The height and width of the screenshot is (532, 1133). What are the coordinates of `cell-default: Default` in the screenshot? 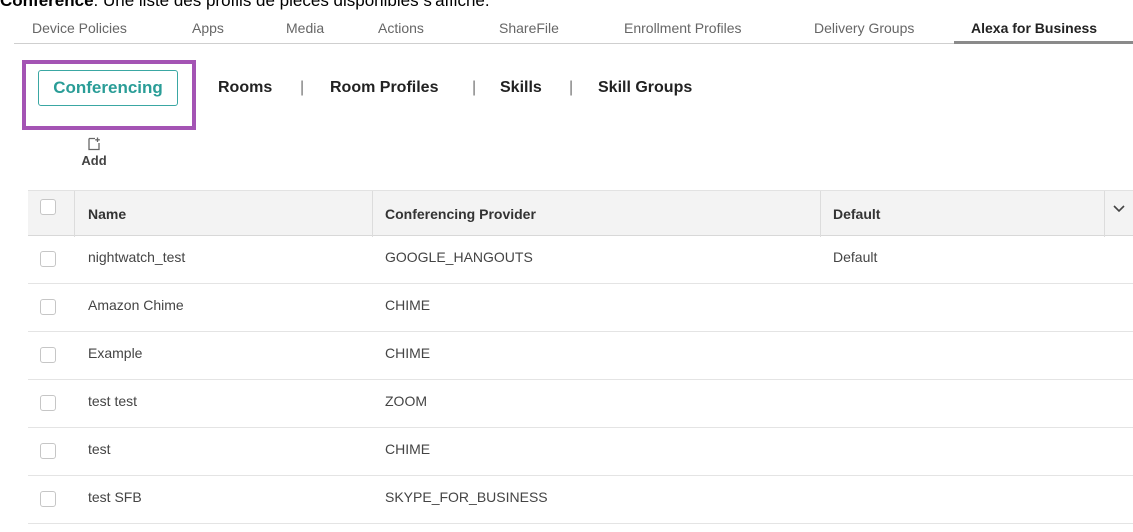 It's located at (855, 257).